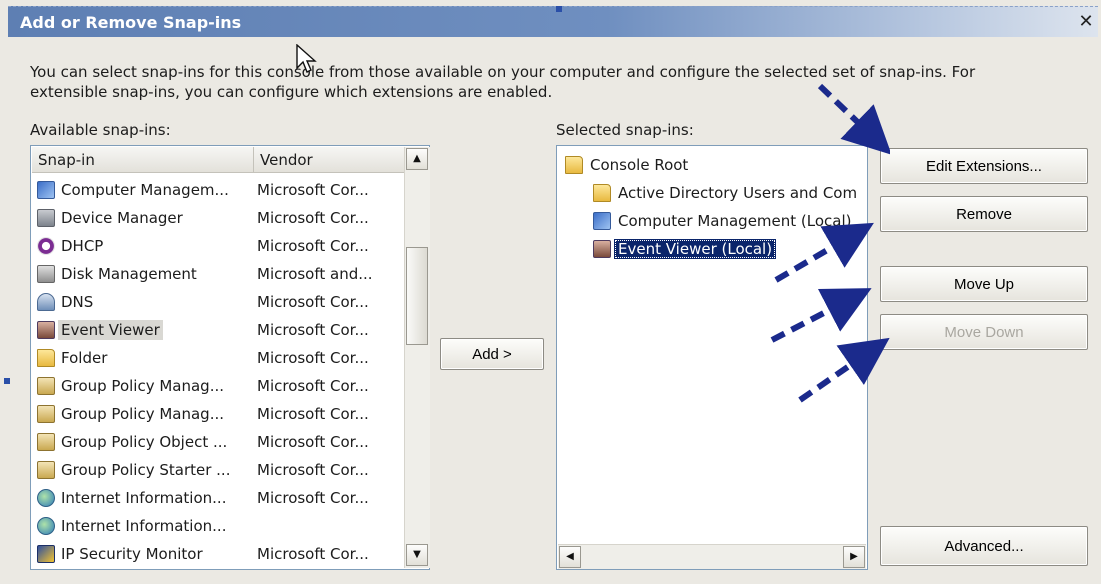  Describe the element at coordinates (984, 214) in the screenshot. I see `remove-button: Remove` at that location.